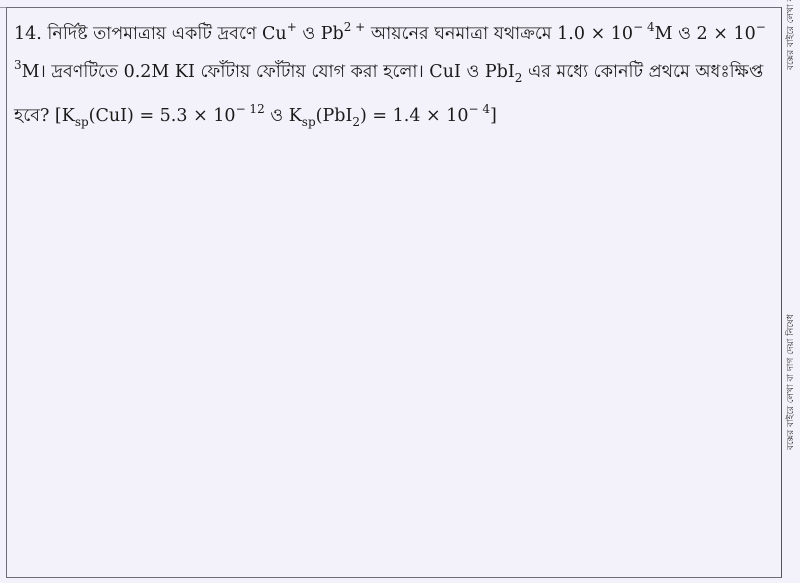 The height and width of the screenshot is (583, 800). What do you see at coordinates (283, 116) in the screenshot?
I see `text: ও K` at bounding box center [283, 116].